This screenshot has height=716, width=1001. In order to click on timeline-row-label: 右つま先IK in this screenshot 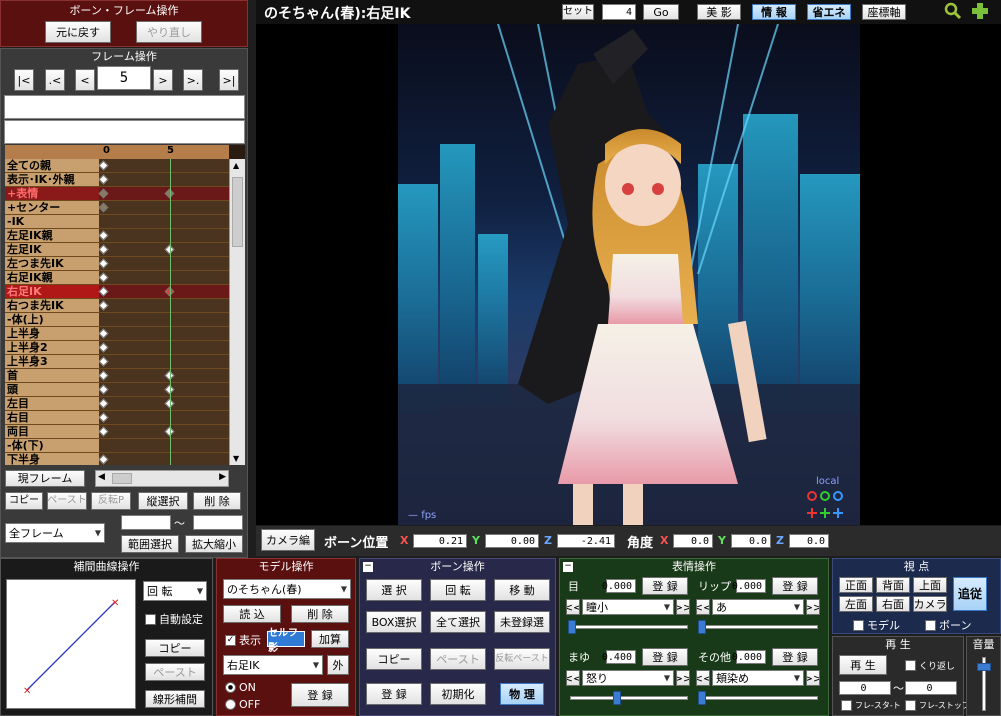, I will do `click(52, 305)`.